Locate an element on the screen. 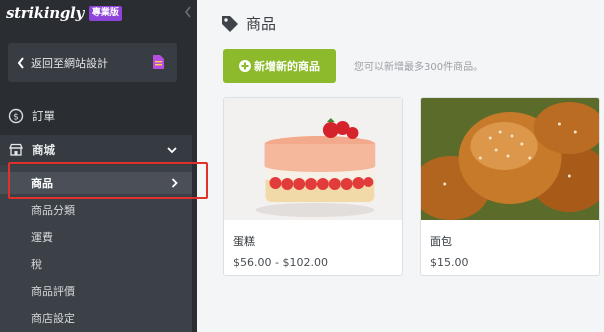 The image size is (604, 332). product-price: $56.00 - $102.00 is located at coordinates (280, 262).